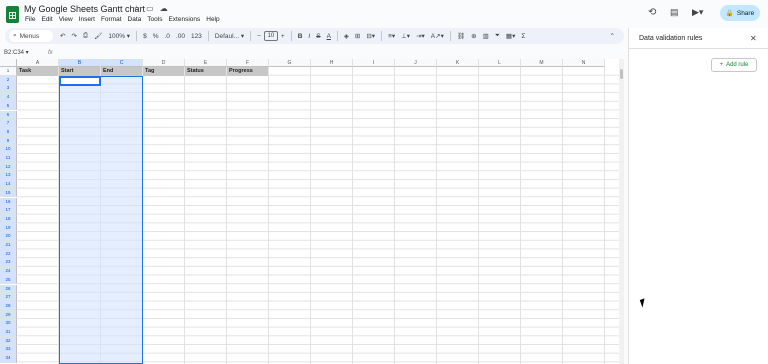  I want to click on add-rule-button: + Add rule, so click(734, 65).